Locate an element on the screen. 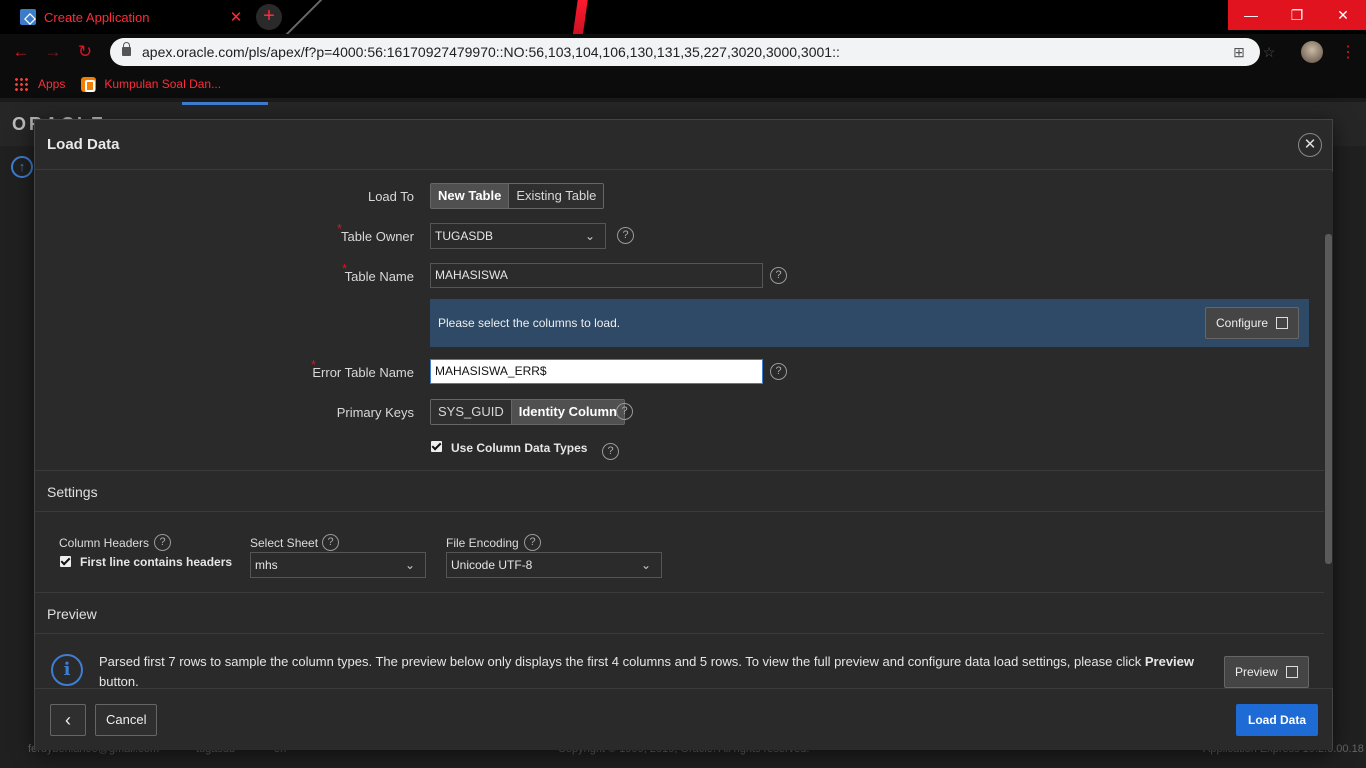 The image size is (1366, 768). browser-tabstrip: Create Application ✕ + — ❐ ✕ is located at coordinates (683, 17).